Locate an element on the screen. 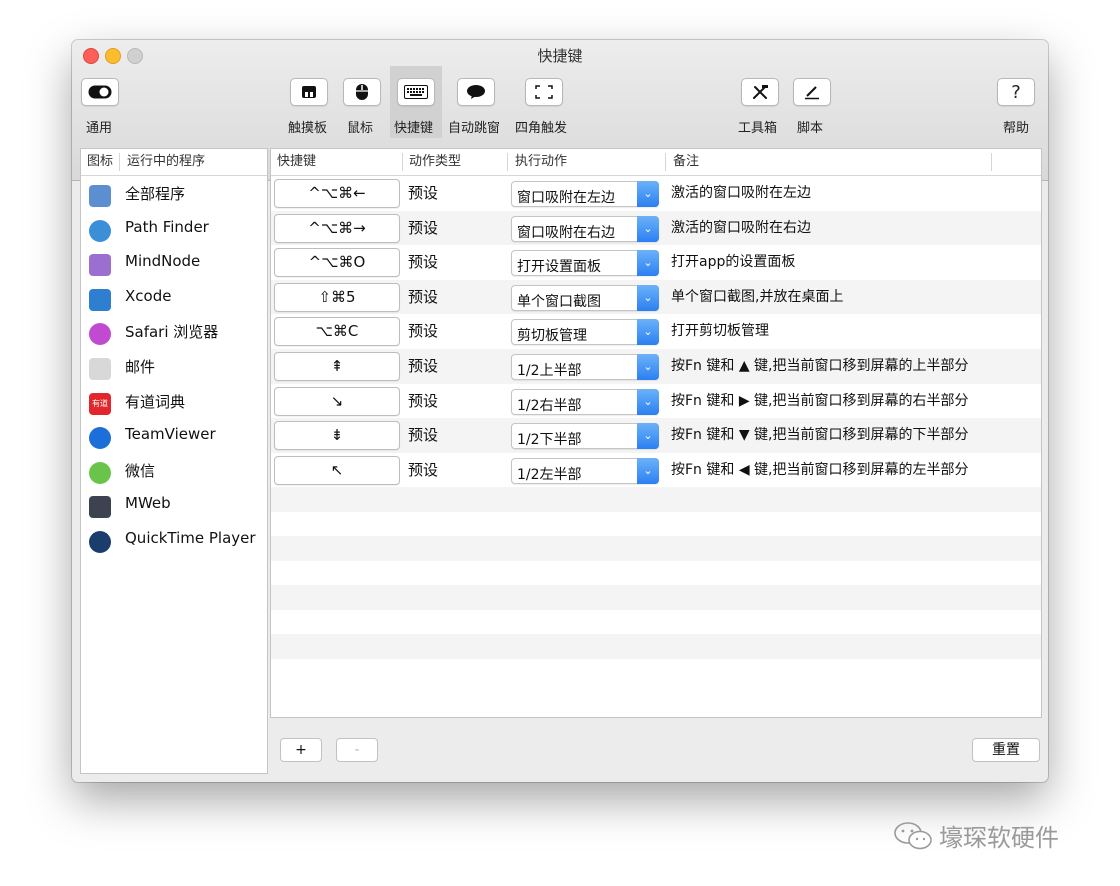  shortcut-key-recorder: ⇞ is located at coordinates (337, 366).